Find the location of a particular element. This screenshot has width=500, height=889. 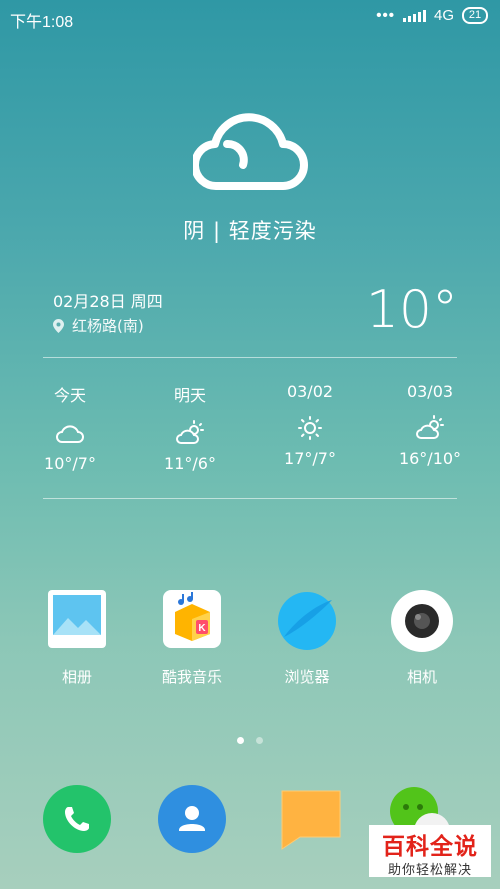

app-label: 浏览器 is located at coordinates (307, 677).